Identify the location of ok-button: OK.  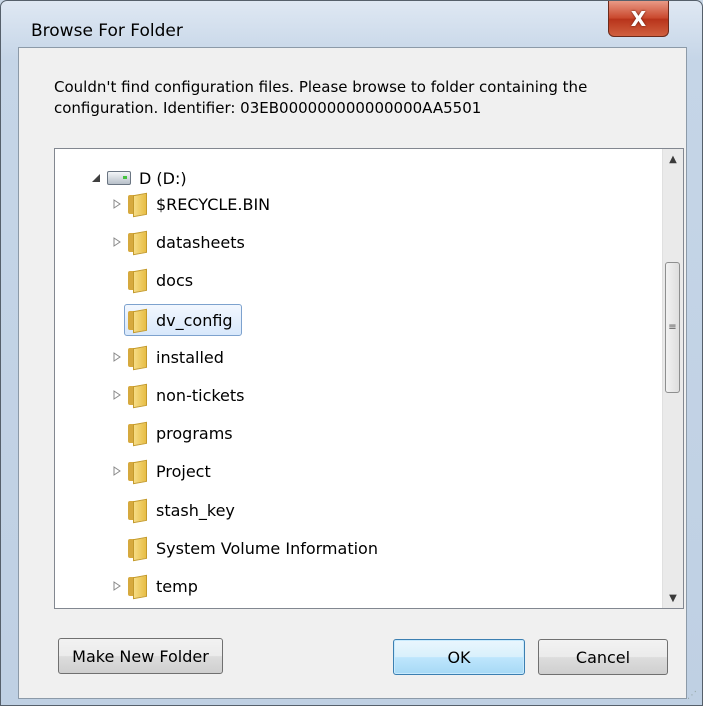
(459, 657).